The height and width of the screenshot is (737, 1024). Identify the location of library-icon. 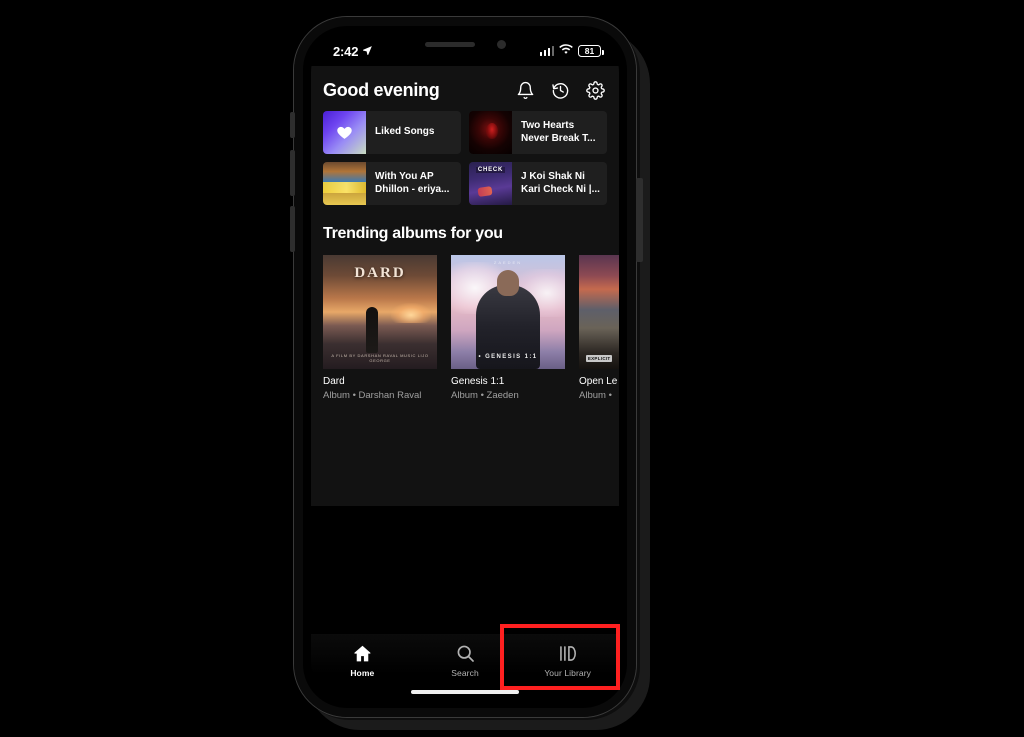
(567, 653).